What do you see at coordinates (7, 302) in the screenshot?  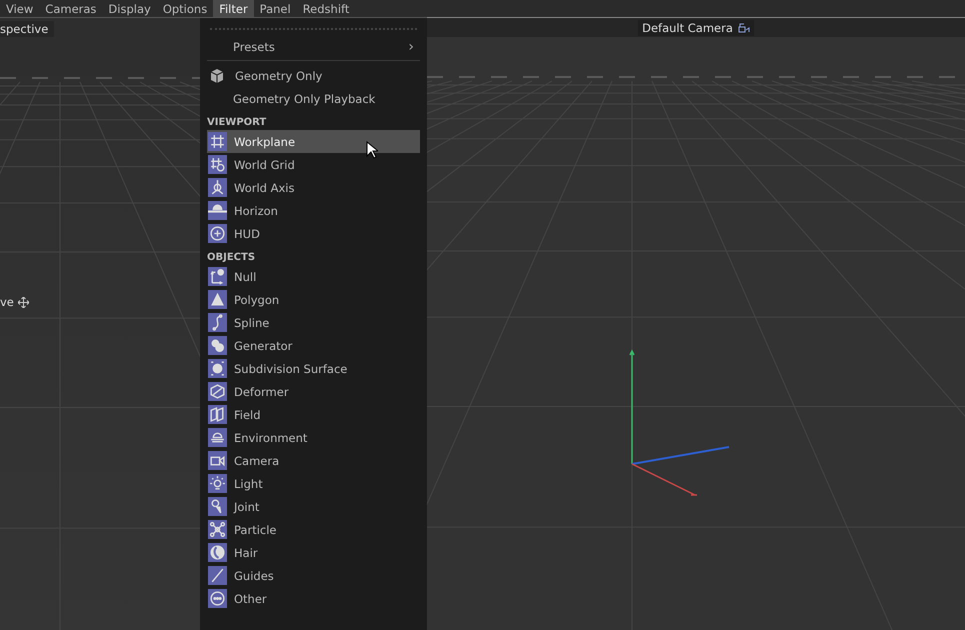 I see `tool-label: ve` at bounding box center [7, 302].